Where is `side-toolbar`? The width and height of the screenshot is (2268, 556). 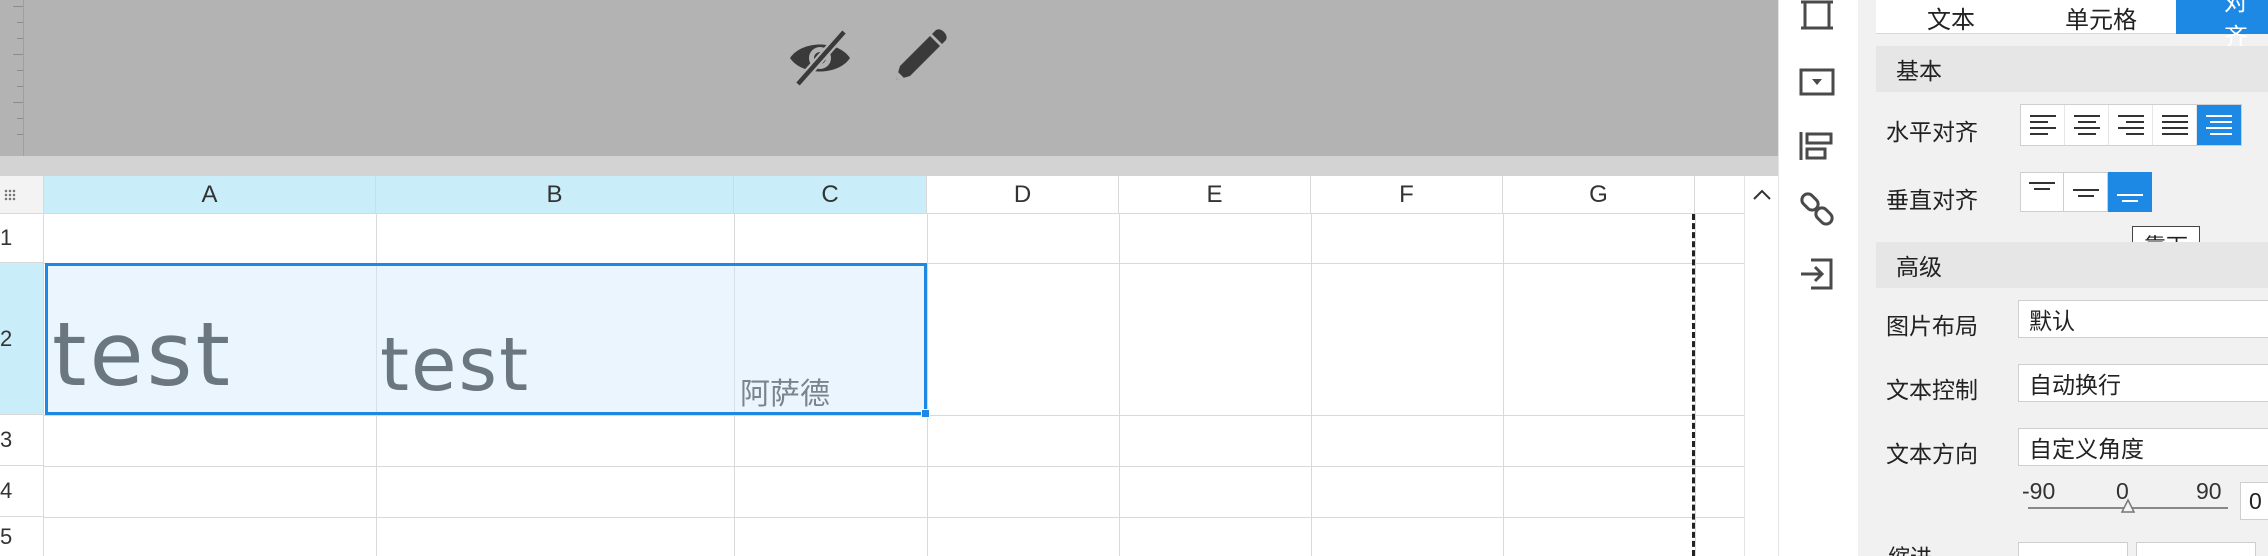 side-toolbar is located at coordinates (1818, 278).